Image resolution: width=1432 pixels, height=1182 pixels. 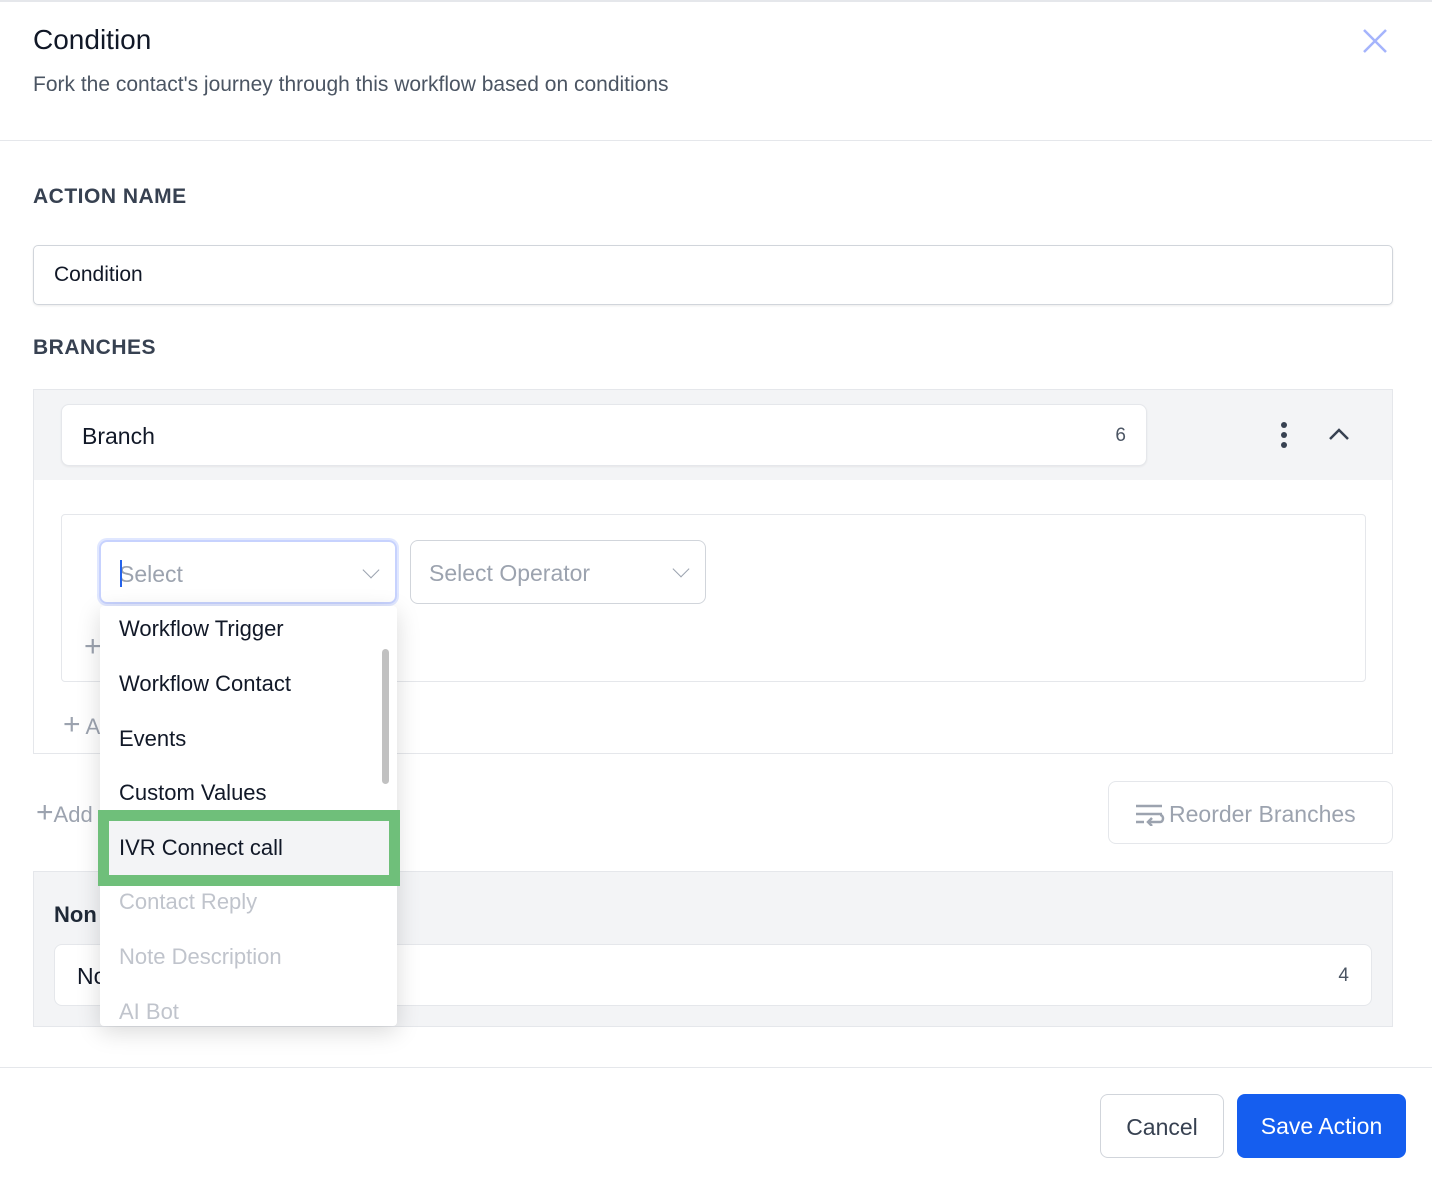 What do you see at coordinates (716, 140) in the screenshot?
I see `divider` at bounding box center [716, 140].